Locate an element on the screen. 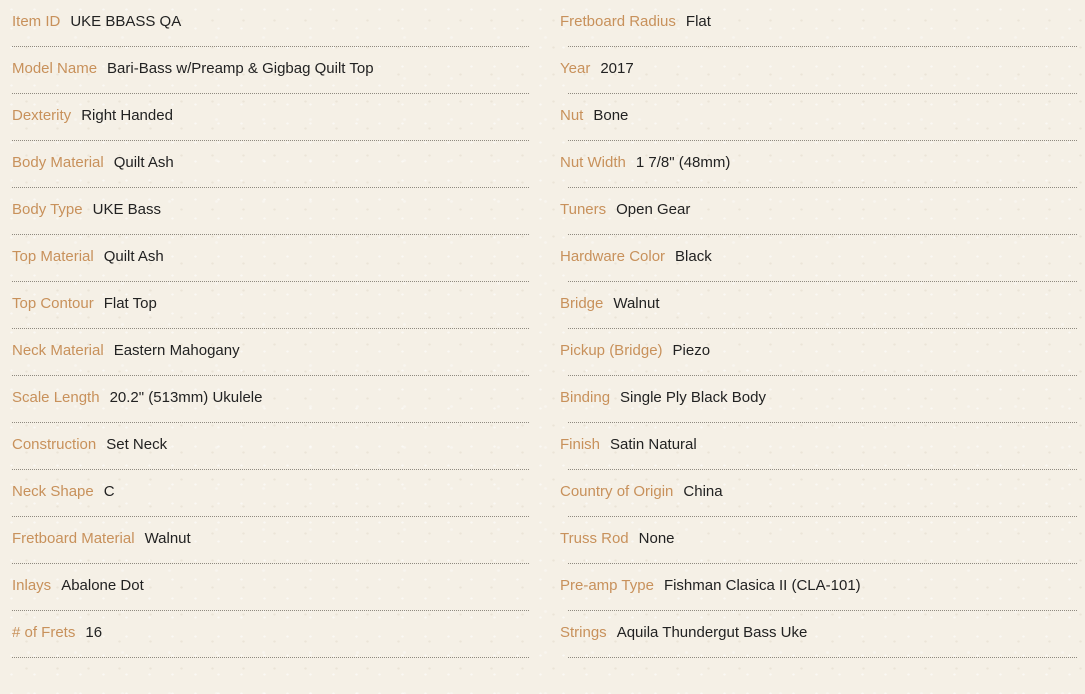 The width and height of the screenshot is (1085, 694). spec-label: Neck Shape is located at coordinates (53, 491).